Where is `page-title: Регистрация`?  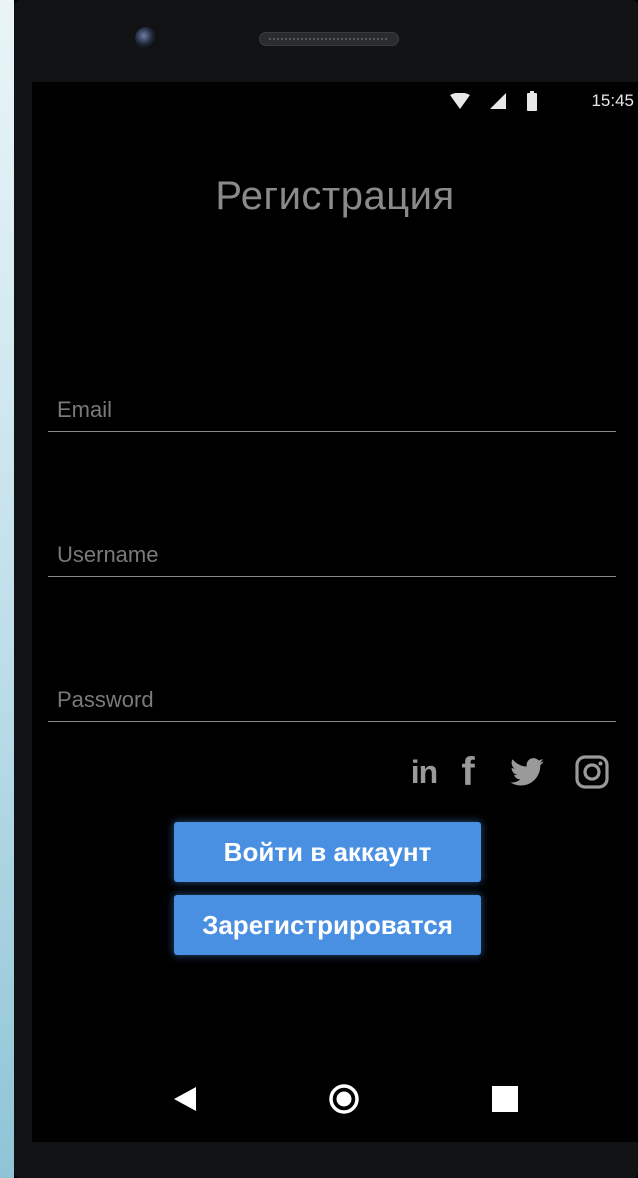
page-title: Регистрация is located at coordinates (335, 196).